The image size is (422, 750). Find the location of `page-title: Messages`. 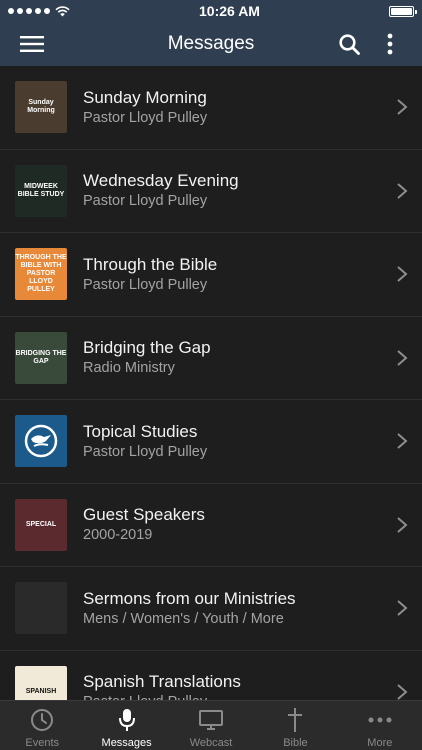

page-title: Messages is located at coordinates (211, 43).